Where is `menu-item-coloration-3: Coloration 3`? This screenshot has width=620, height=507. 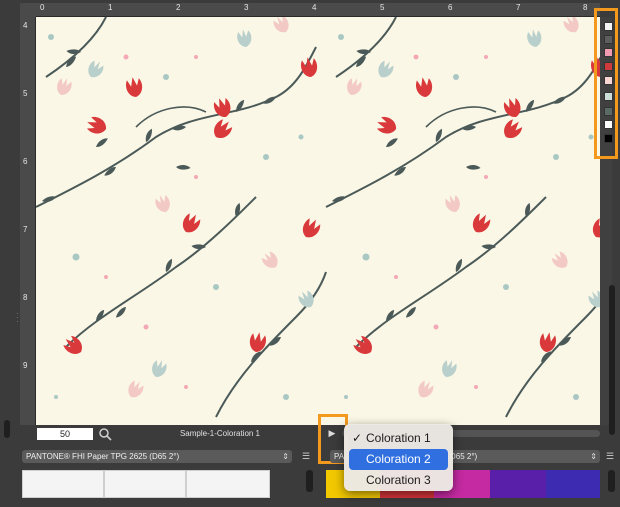
menu-item-coloration-3: Coloration 3 is located at coordinates (398, 480).